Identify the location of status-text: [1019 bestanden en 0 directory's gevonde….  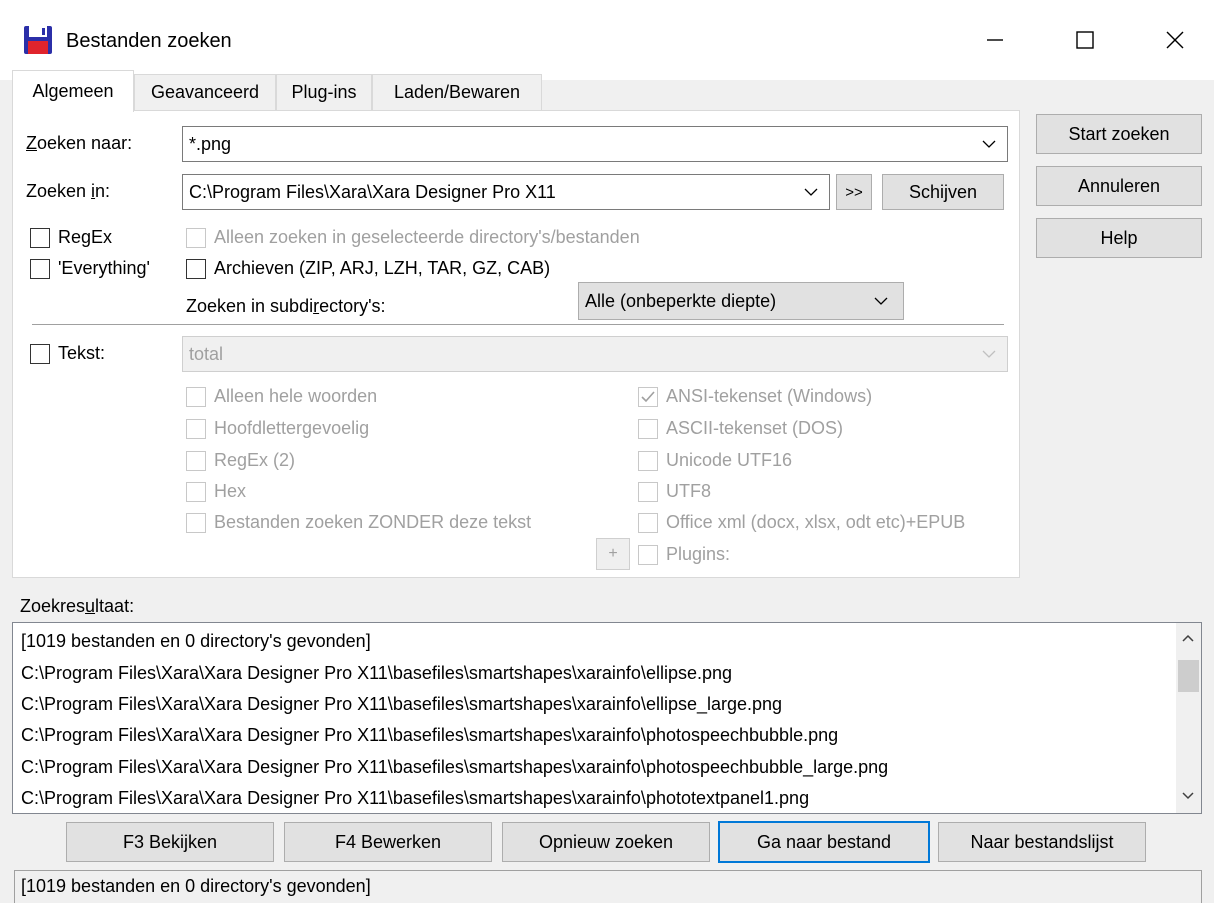
(196, 886).